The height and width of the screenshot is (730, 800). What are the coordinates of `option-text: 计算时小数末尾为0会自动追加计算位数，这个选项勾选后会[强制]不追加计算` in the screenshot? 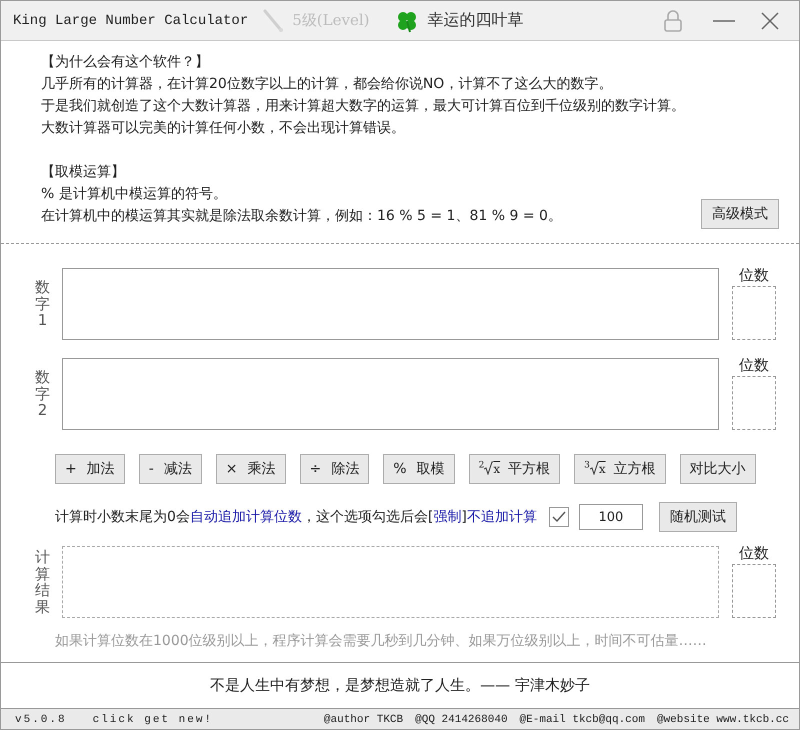 It's located at (296, 517).